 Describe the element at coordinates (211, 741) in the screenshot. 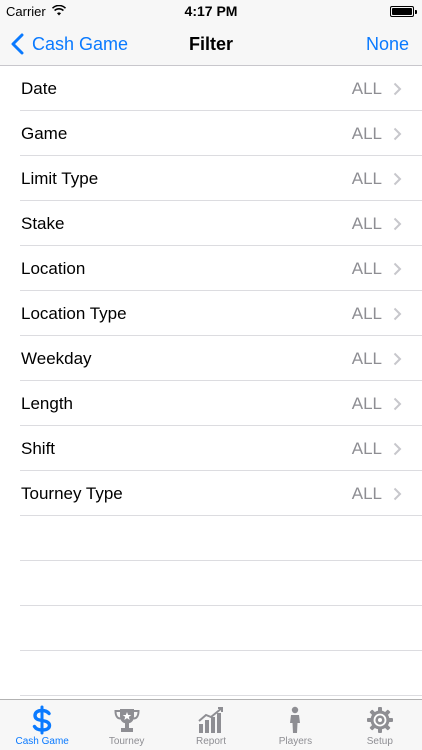

I see `tab-label: Report` at that location.